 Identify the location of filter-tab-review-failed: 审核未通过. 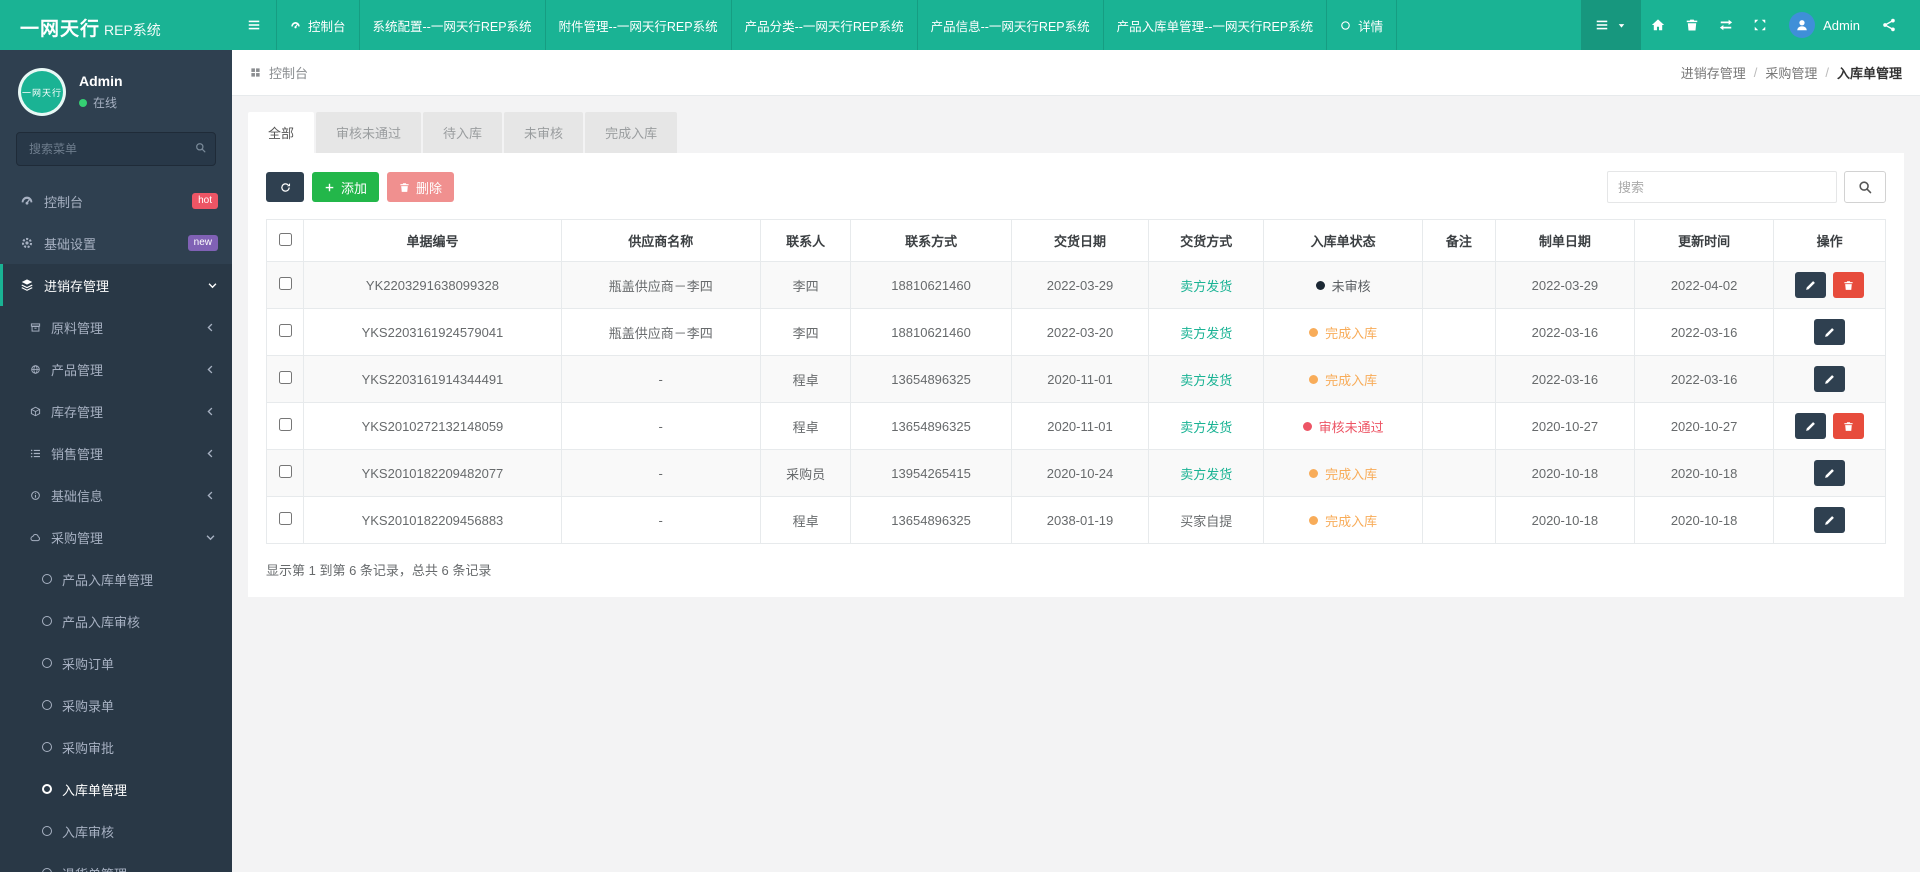
(369, 132).